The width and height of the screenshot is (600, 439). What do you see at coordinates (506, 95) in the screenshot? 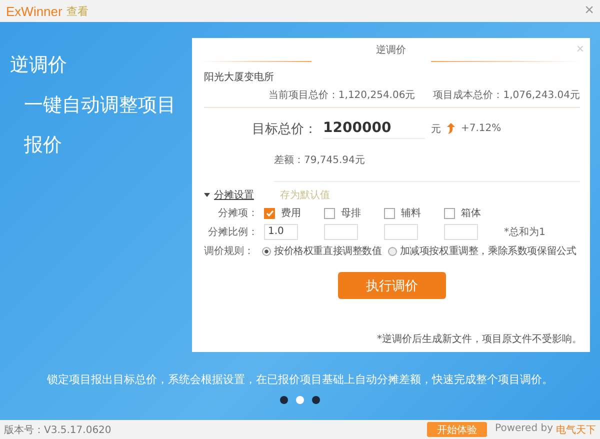
I see `cost-total: 项目成本总价：1,076,243.04元` at bounding box center [506, 95].